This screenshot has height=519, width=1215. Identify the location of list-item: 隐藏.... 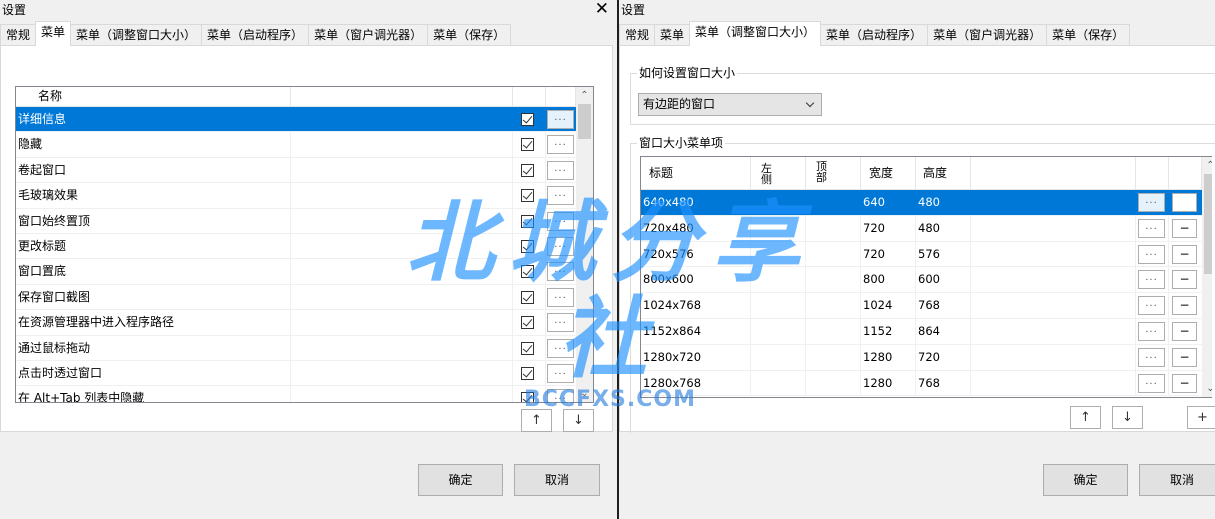
(296, 145).